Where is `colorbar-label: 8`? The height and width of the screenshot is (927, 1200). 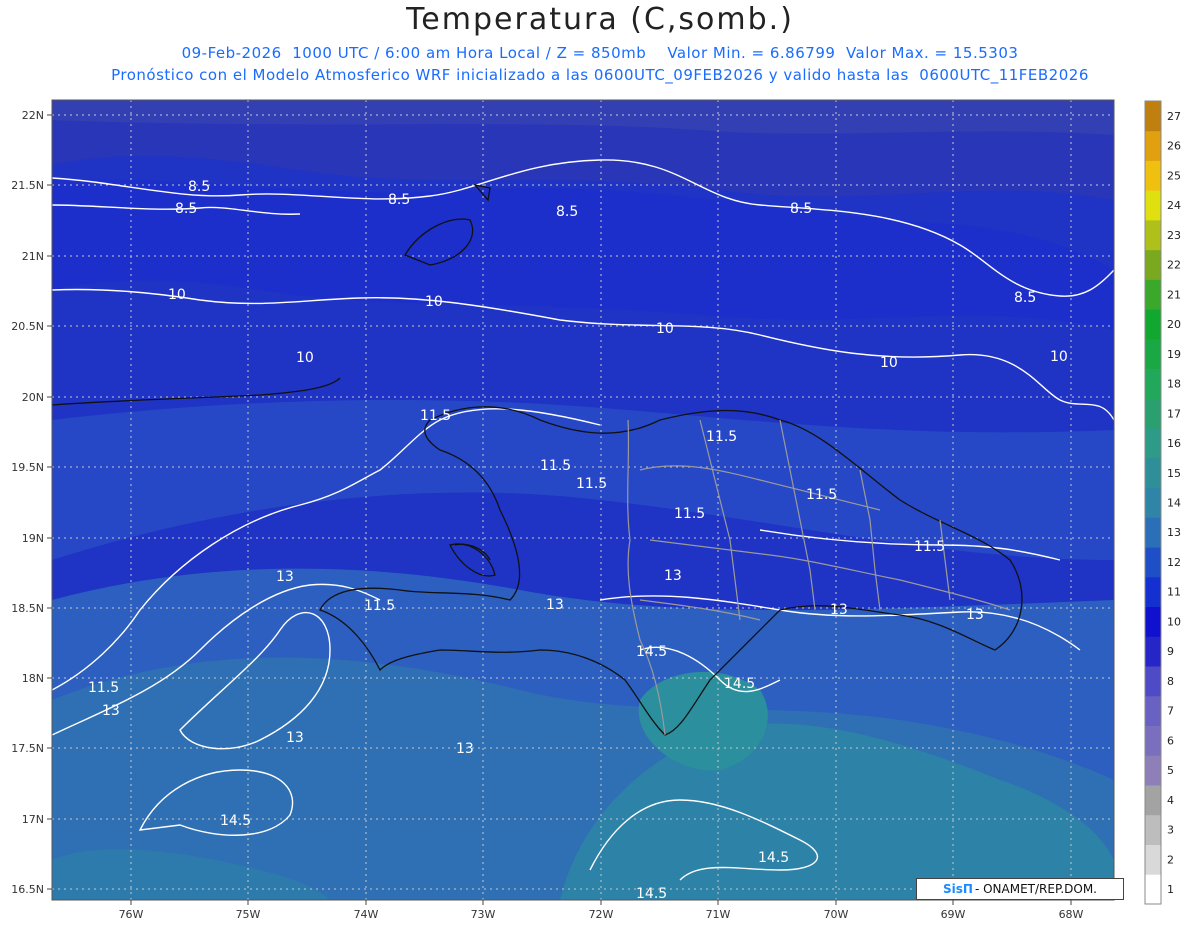
colorbar-label: 8 is located at coordinates (1170, 681).